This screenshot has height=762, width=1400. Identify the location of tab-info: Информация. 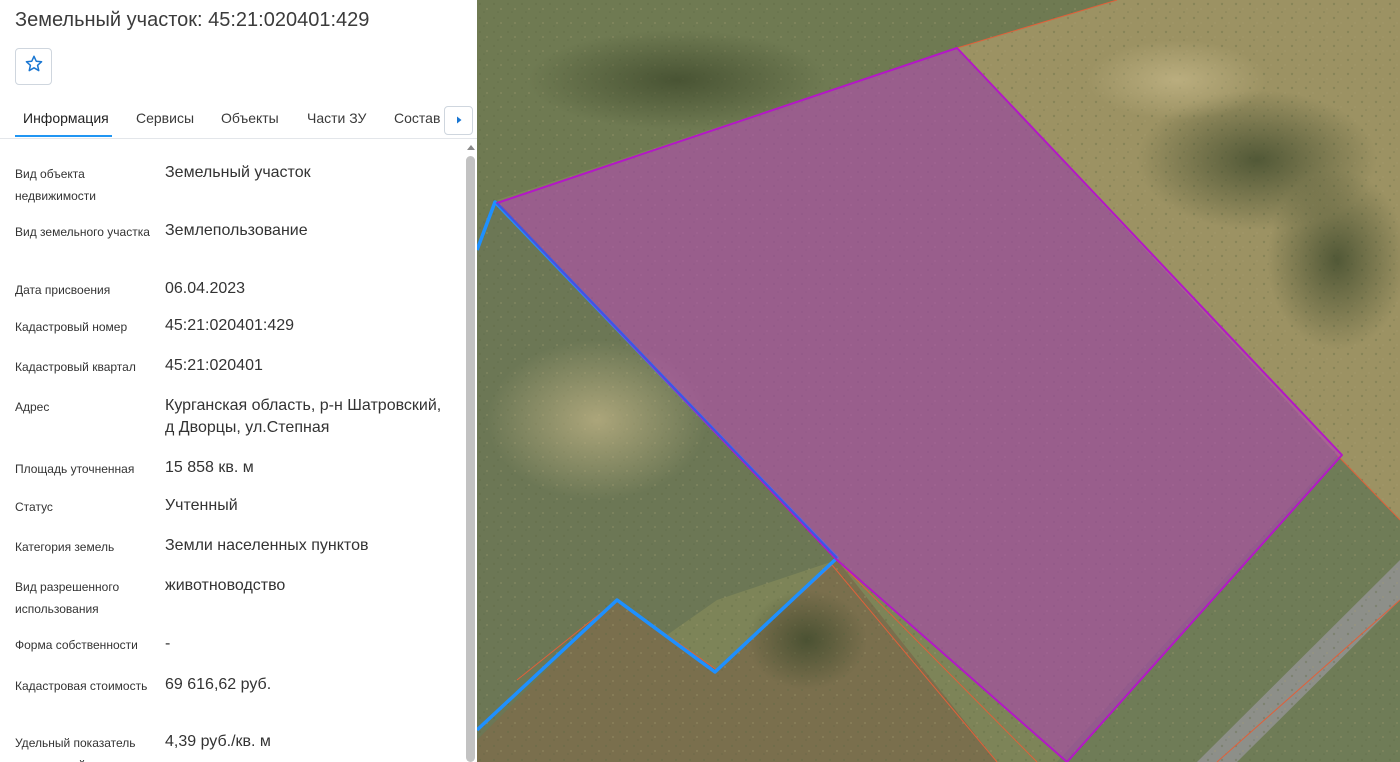
(66, 118).